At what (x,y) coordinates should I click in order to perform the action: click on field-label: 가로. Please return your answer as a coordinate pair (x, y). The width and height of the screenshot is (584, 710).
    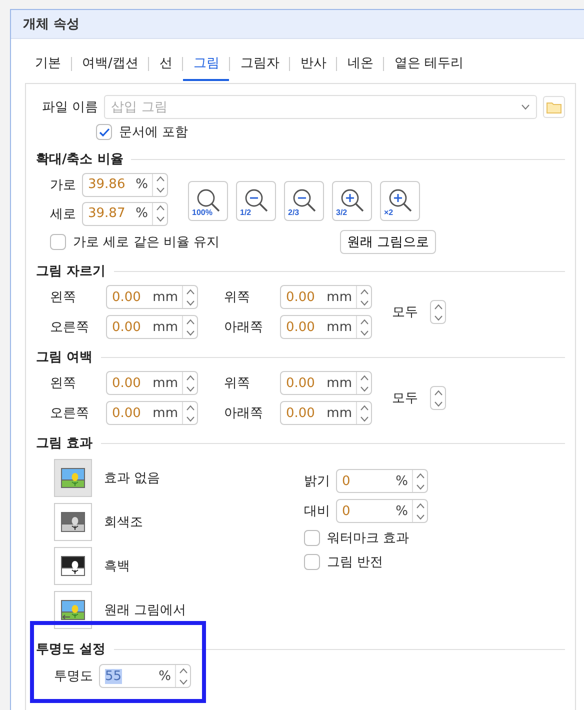
    Looking at the image, I should click on (63, 185).